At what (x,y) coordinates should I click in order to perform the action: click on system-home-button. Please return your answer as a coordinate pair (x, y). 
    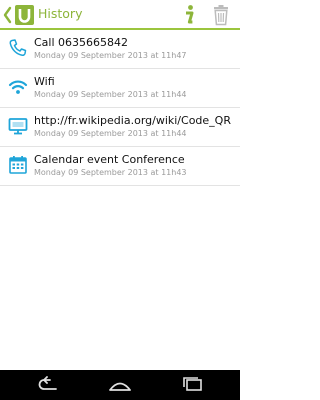
    Looking at the image, I should click on (120, 385).